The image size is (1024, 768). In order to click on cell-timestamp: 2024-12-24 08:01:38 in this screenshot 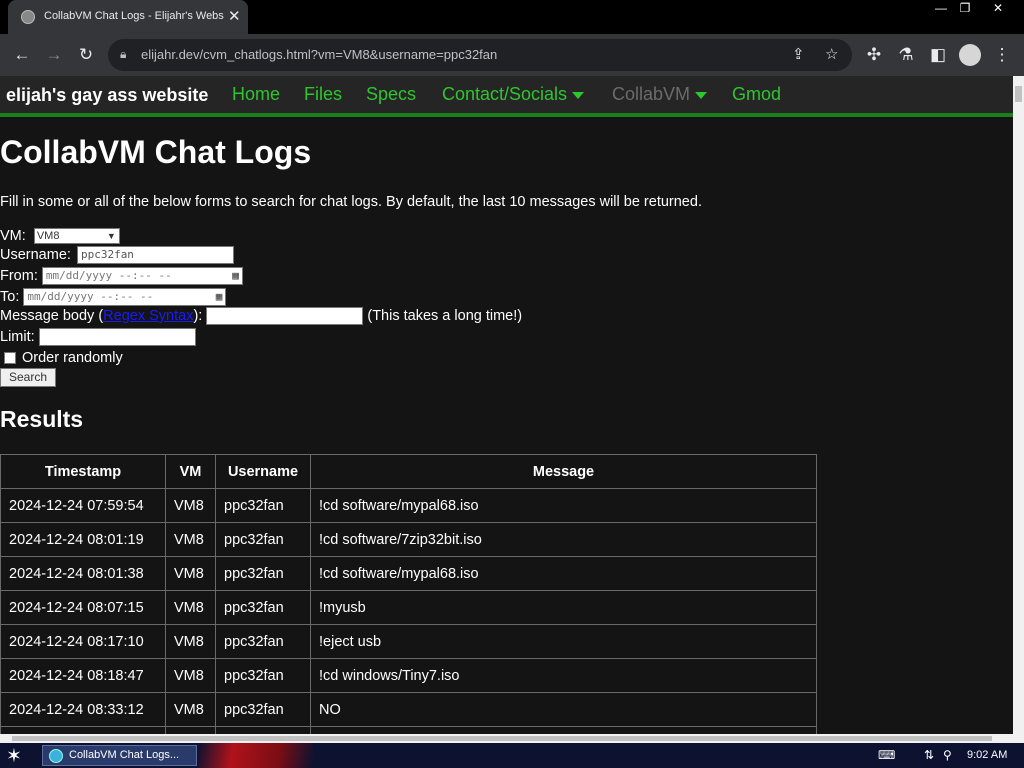, I will do `click(83, 573)`.